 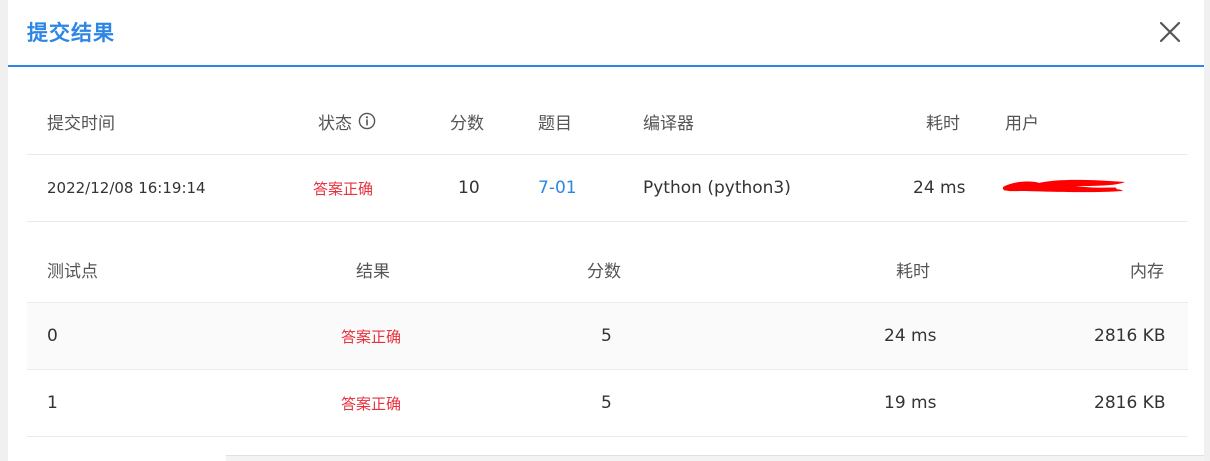 What do you see at coordinates (4, 230) in the screenshot?
I see `background-page` at bounding box center [4, 230].